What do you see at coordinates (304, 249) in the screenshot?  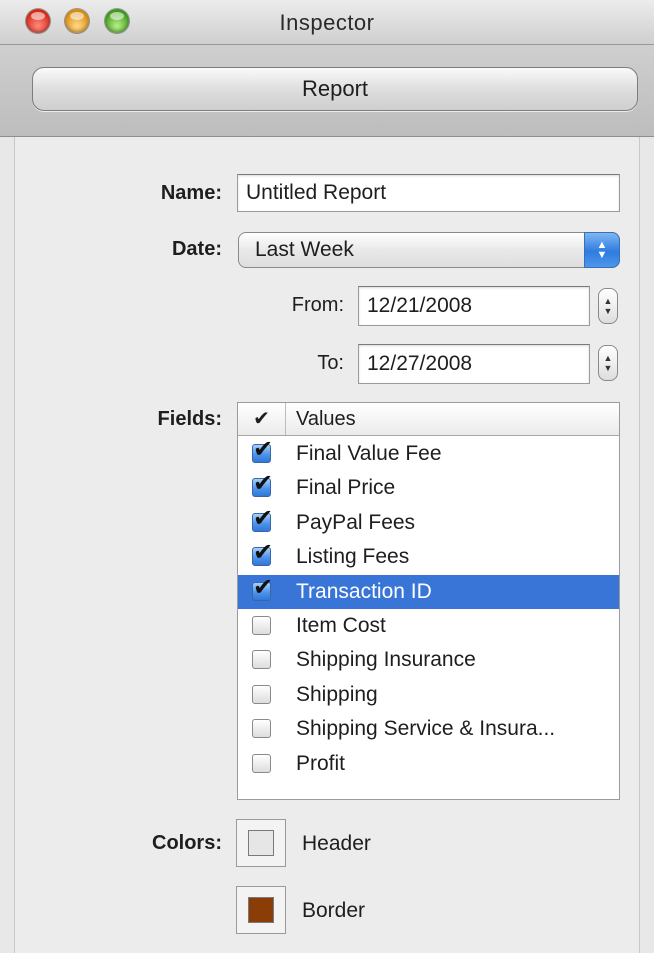 I see `date-range-value: Last Week` at bounding box center [304, 249].